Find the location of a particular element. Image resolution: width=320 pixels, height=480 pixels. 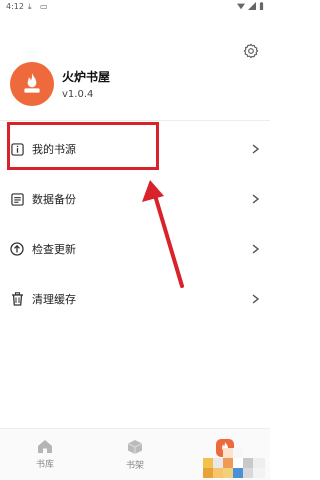

gear-icon is located at coordinates (251, 51).